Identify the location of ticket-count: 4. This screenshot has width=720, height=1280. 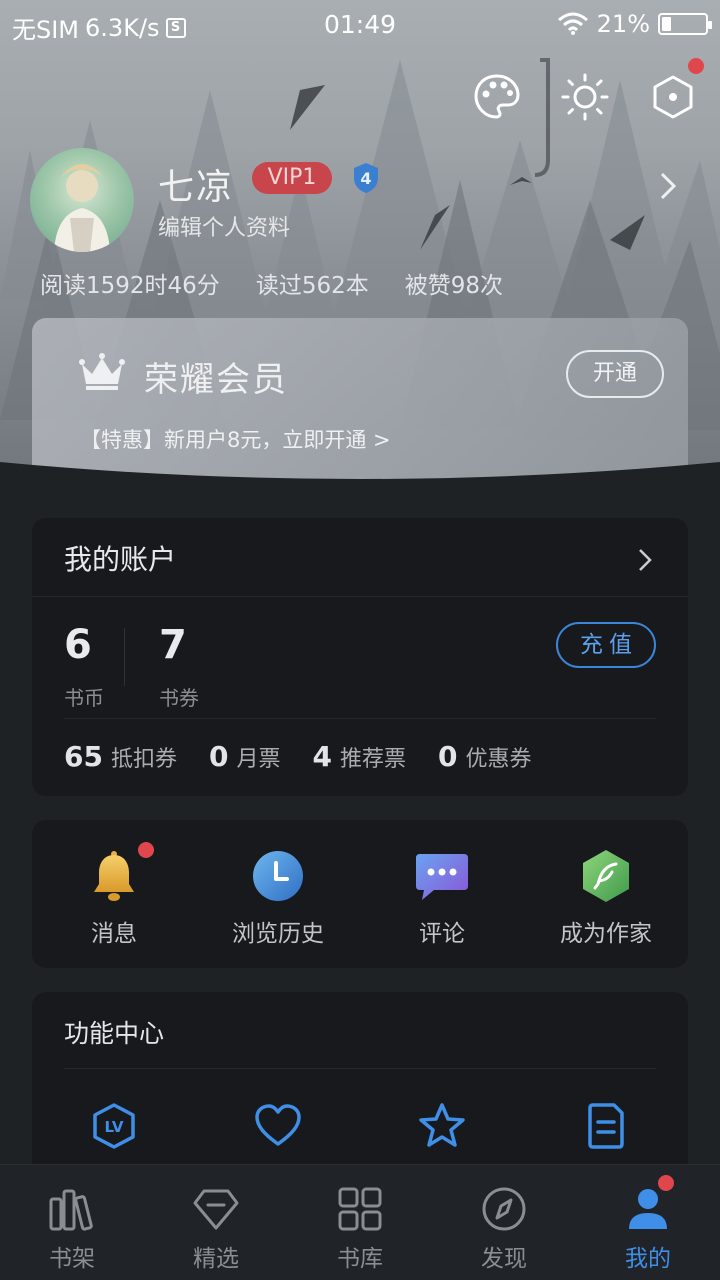
(322, 756).